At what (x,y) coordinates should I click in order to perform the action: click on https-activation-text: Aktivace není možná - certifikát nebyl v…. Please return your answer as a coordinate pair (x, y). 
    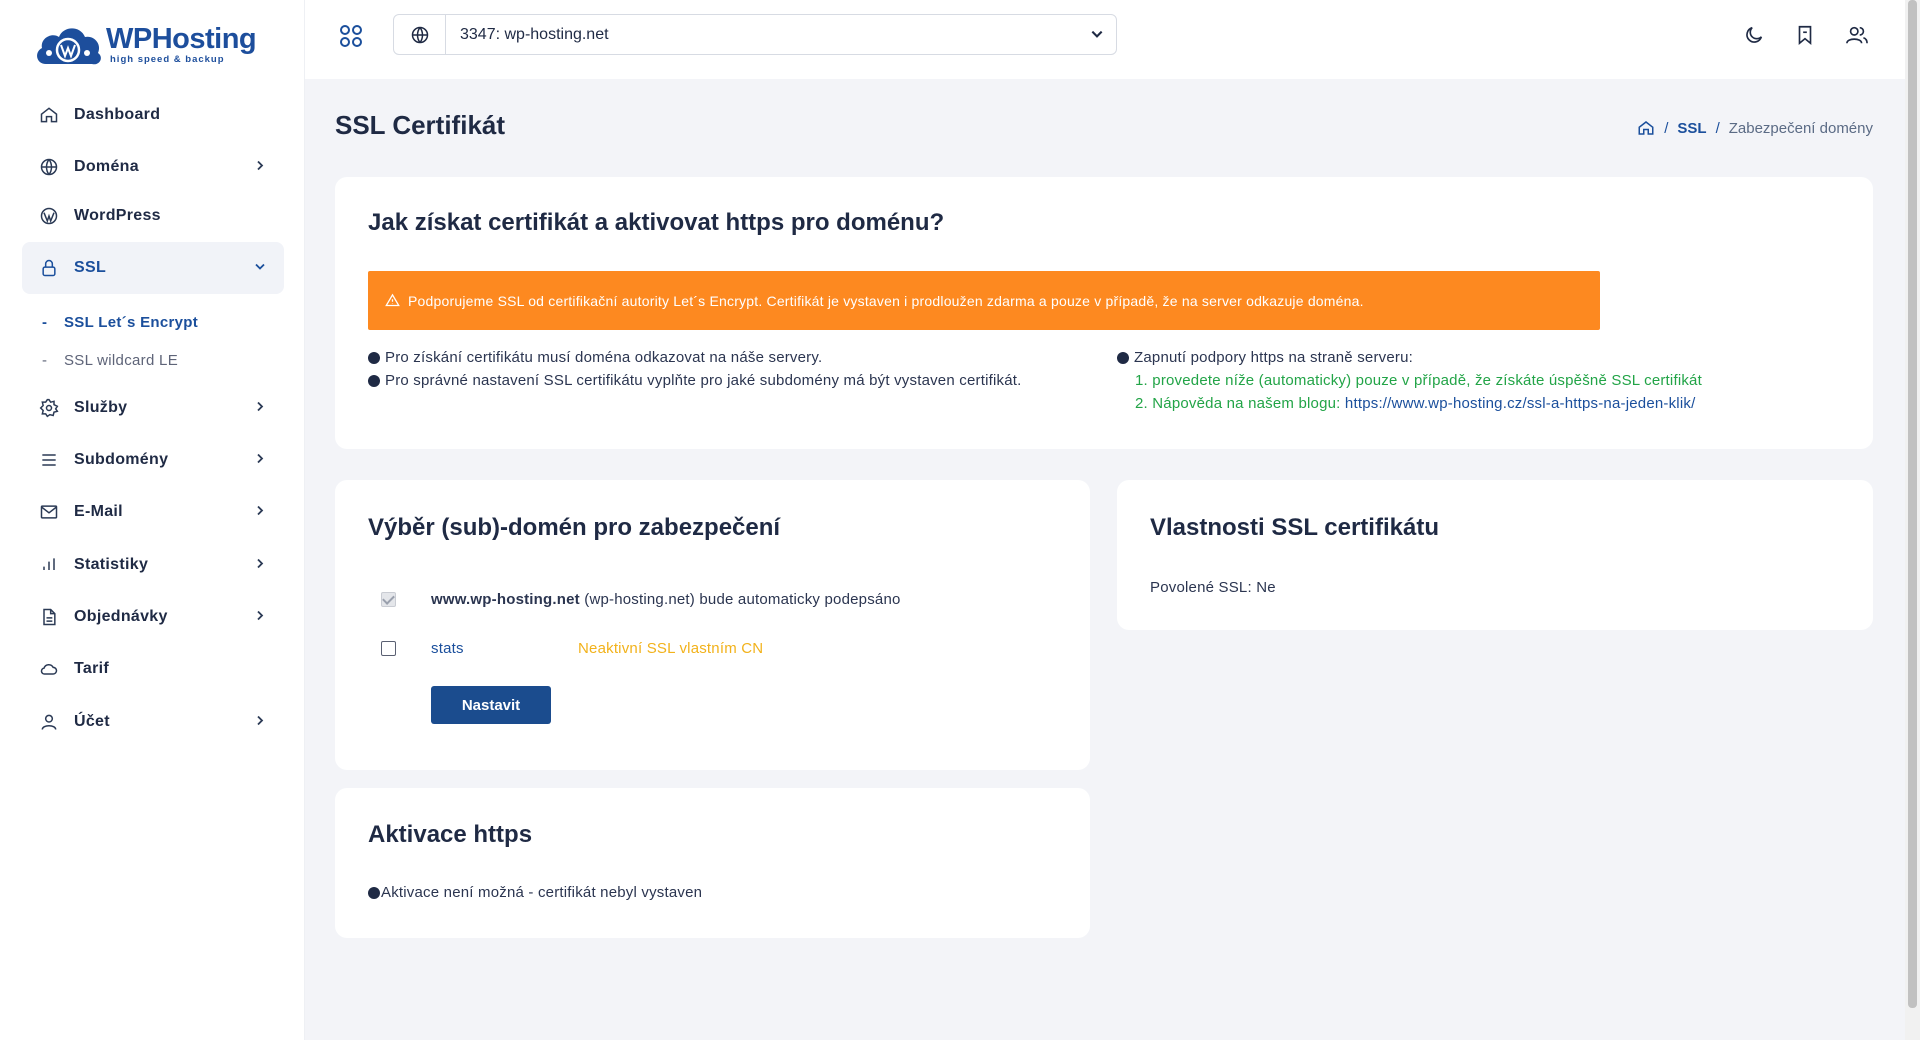
    Looking at the image, I should click on (542, 892).